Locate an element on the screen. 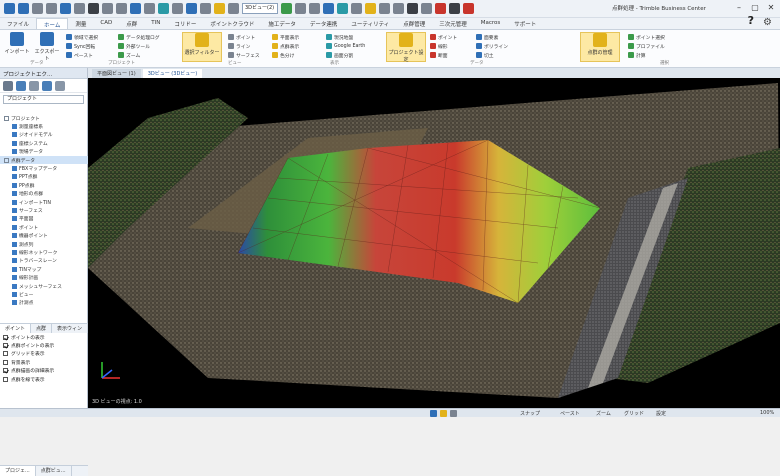 Image resolution: width=780 pixels, height=476 pixels. ribbon-small-button-5-2: 断面 is located at coordinates (439, 55).